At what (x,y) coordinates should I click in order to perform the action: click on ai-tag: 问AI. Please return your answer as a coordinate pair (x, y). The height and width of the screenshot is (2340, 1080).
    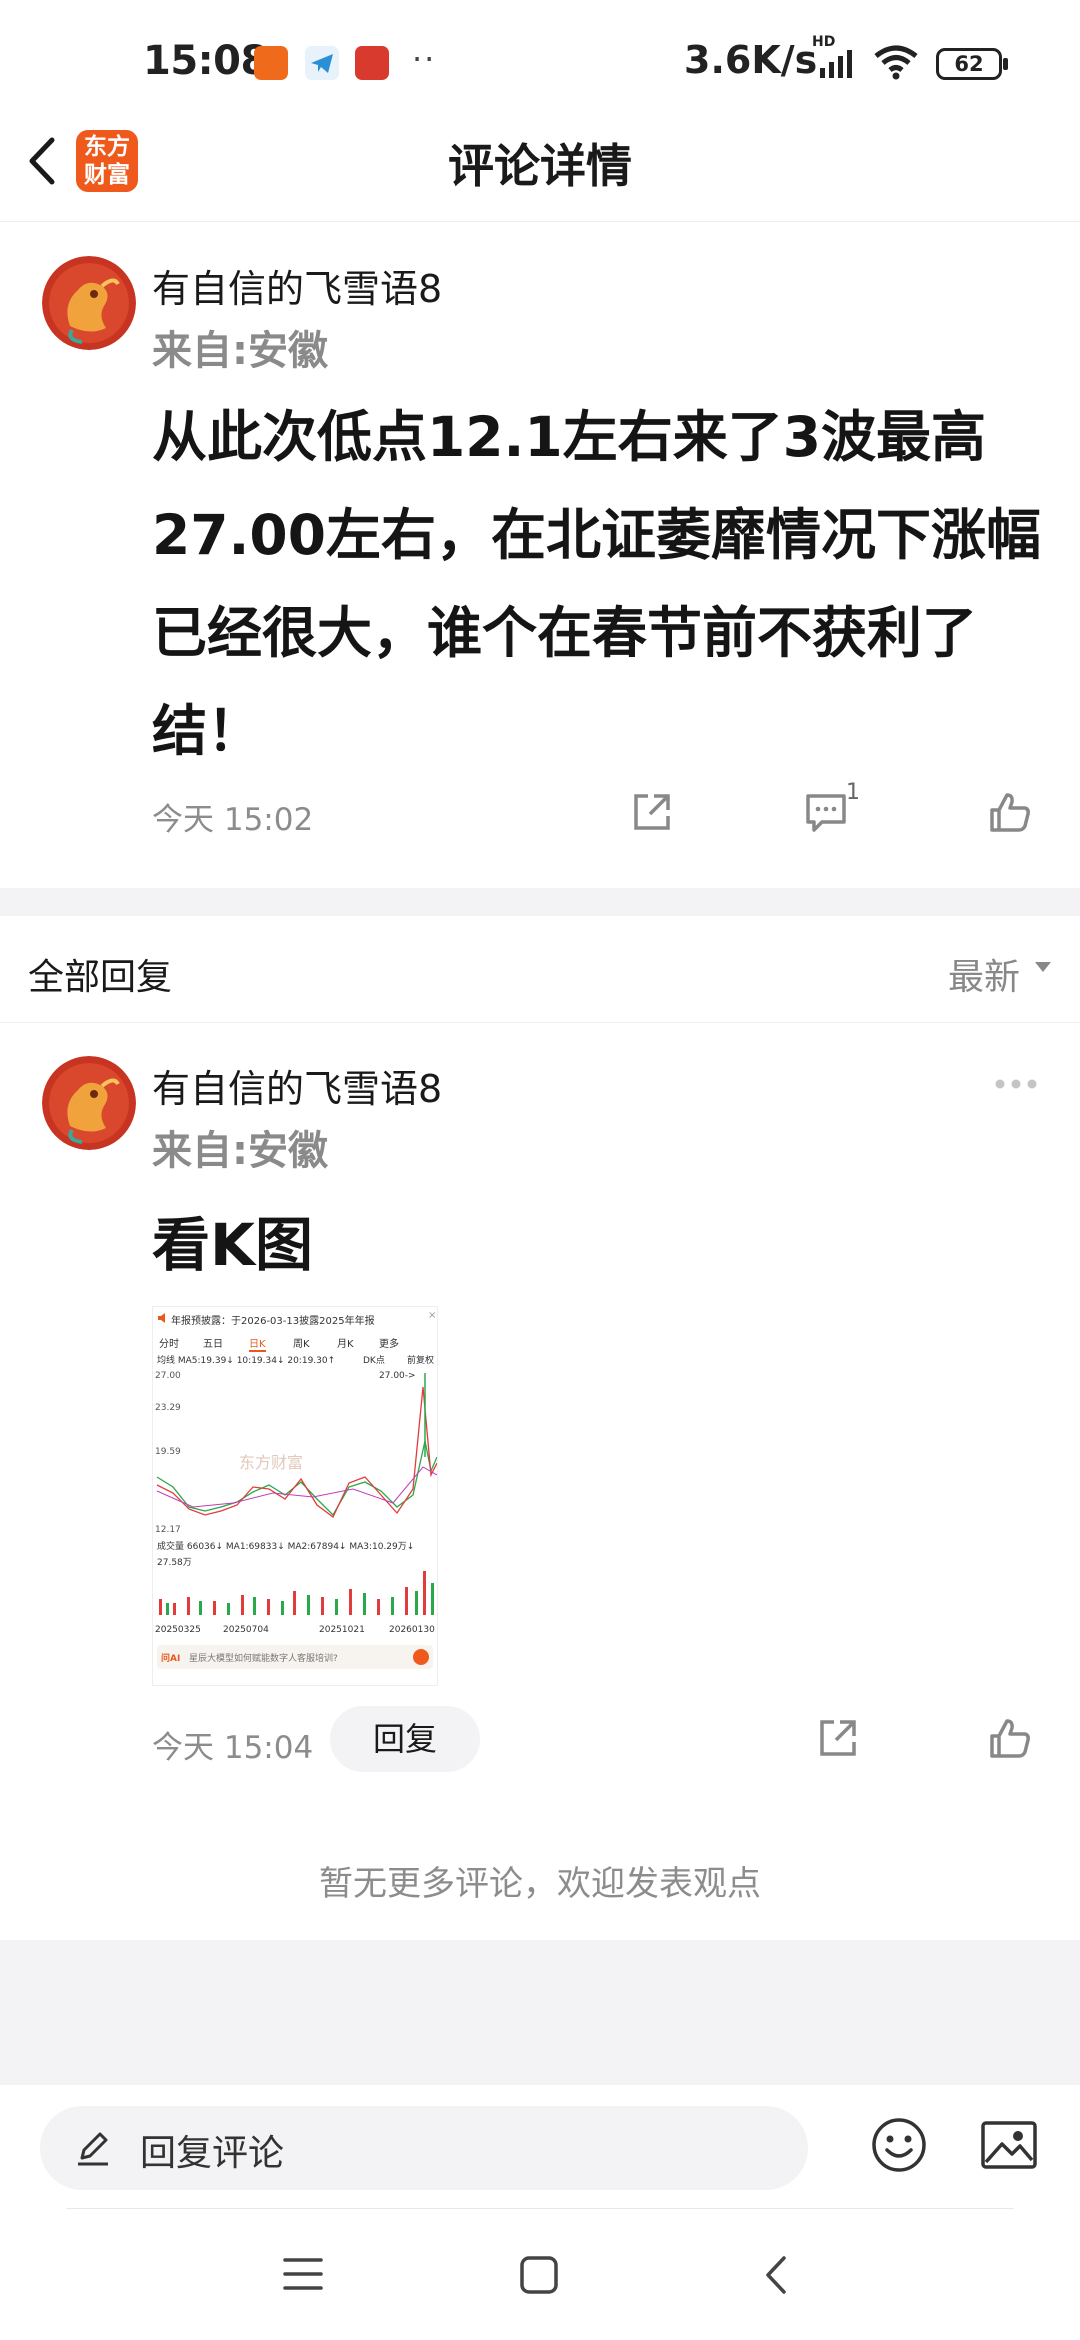
    Looking at the image, I should click on (171, 1659).